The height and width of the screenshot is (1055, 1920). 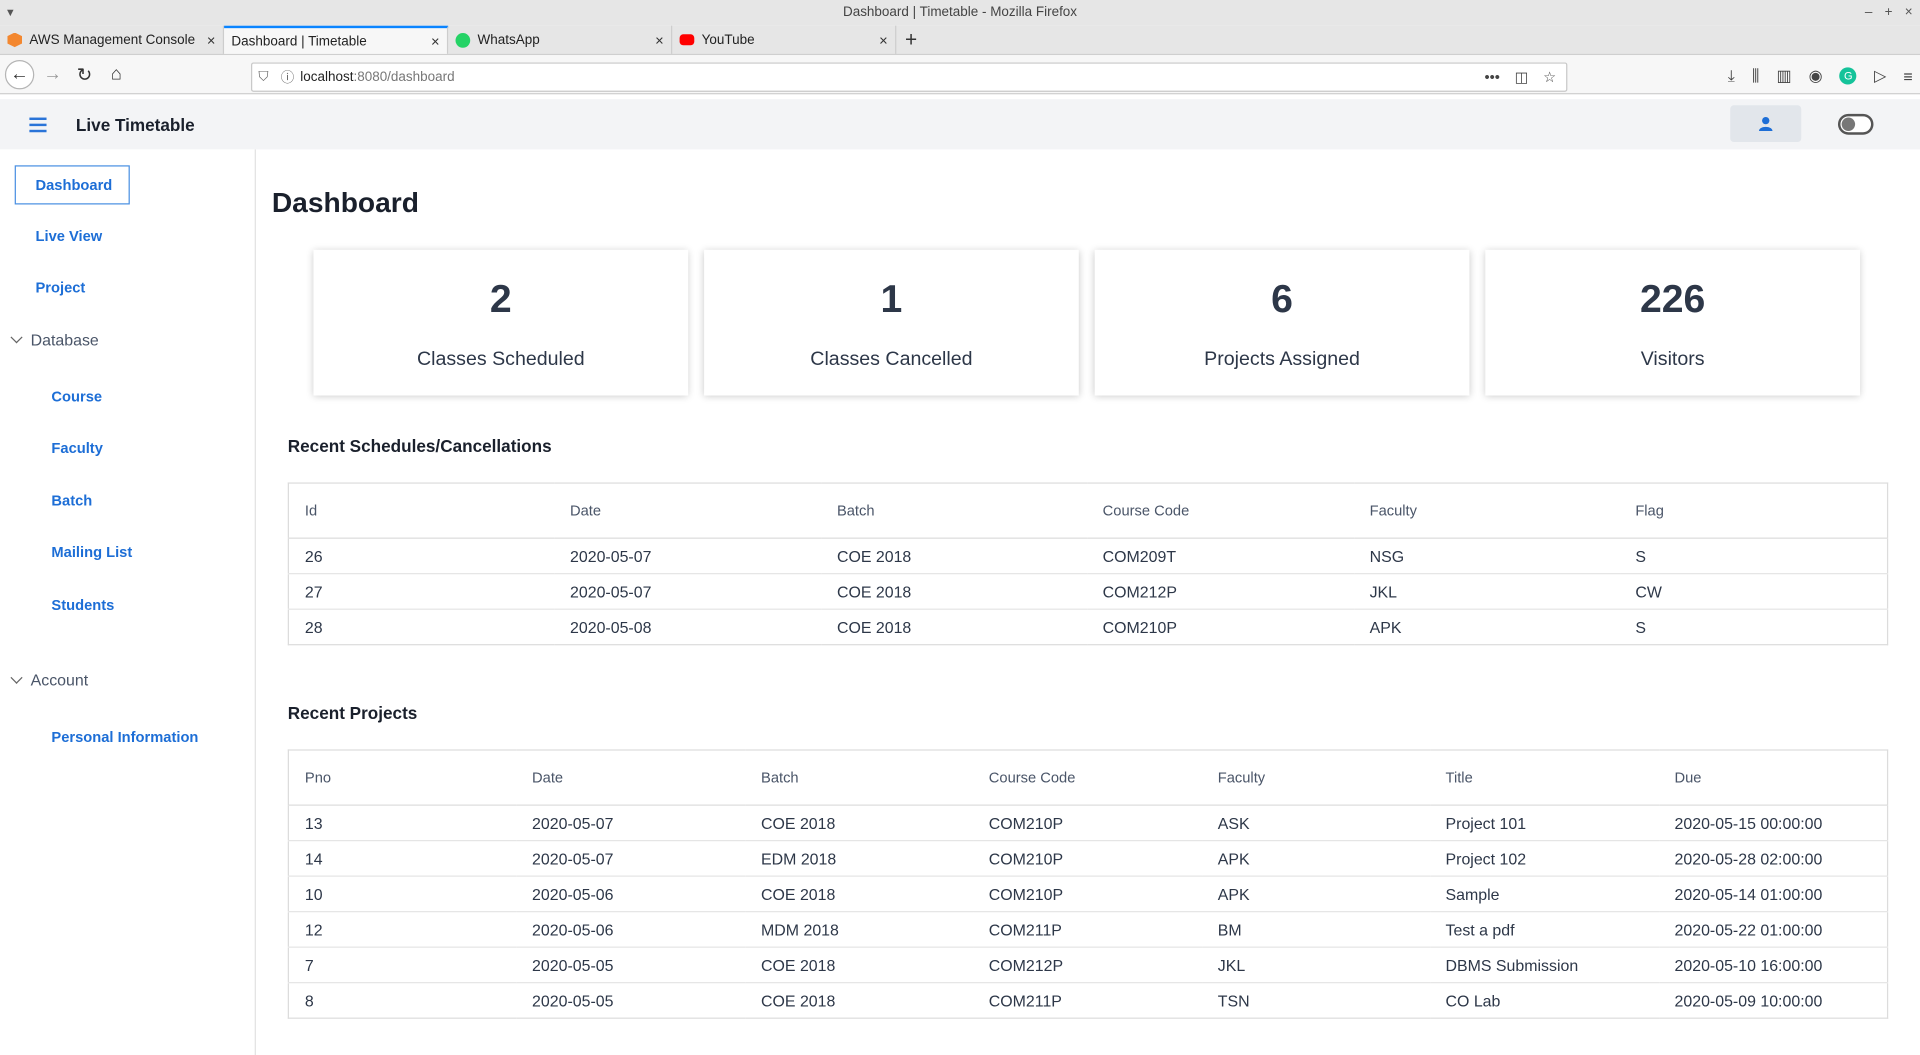 I want to click on sidebar-item-dashboard: Dashboard, so click(x=72, y=185).